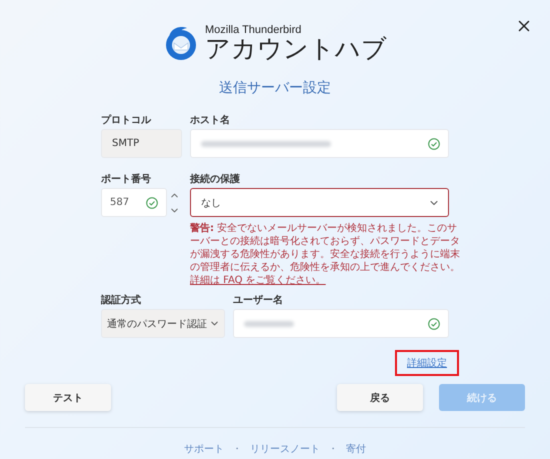 The image size is (550, 459). I want to click on app-title: アカウントハブ, so click(296, 48).